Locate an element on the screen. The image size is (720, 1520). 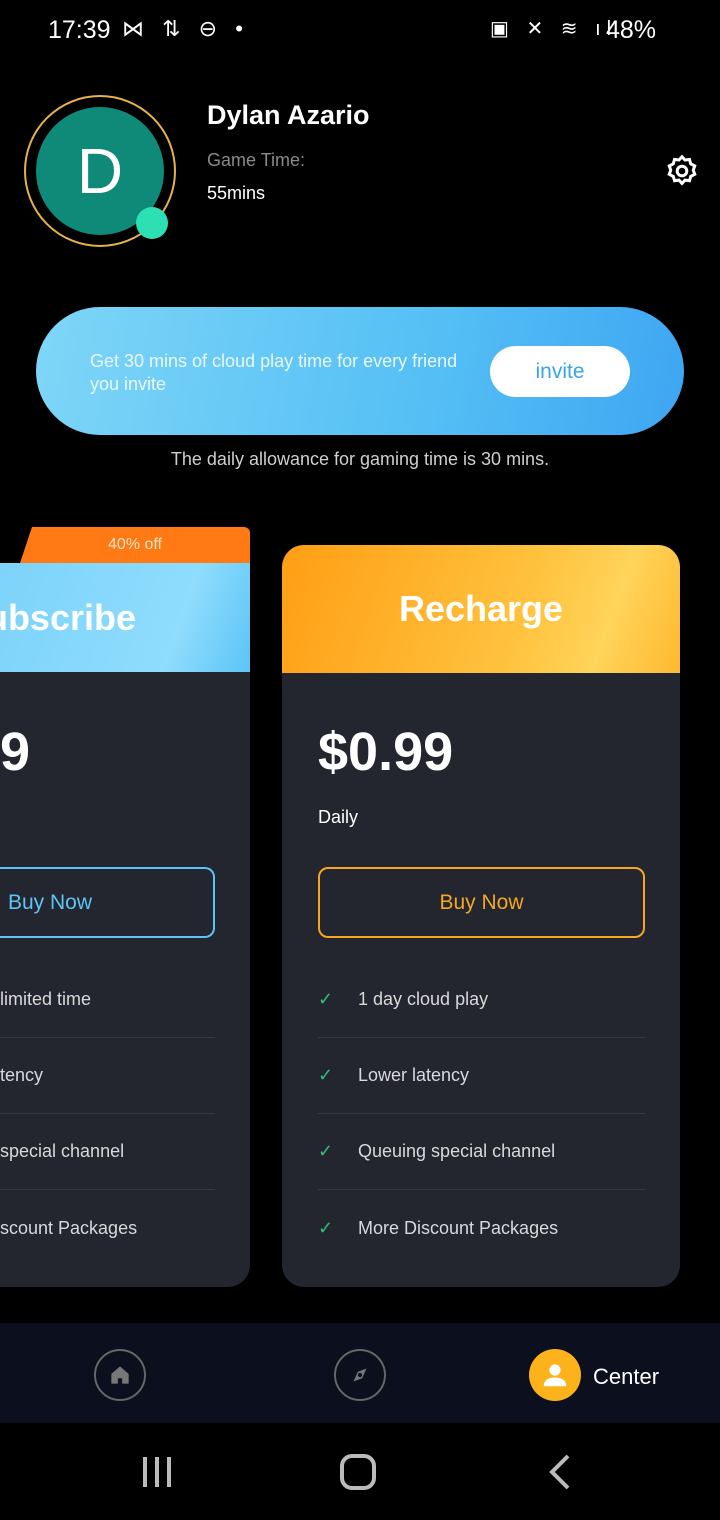
feature-item: special channel is located at coordinates (107, 1152).